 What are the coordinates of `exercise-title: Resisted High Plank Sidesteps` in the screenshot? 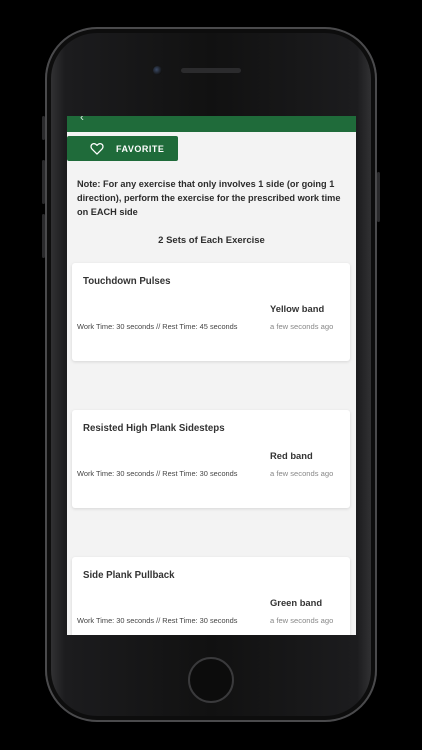 It's located at (154, 428).